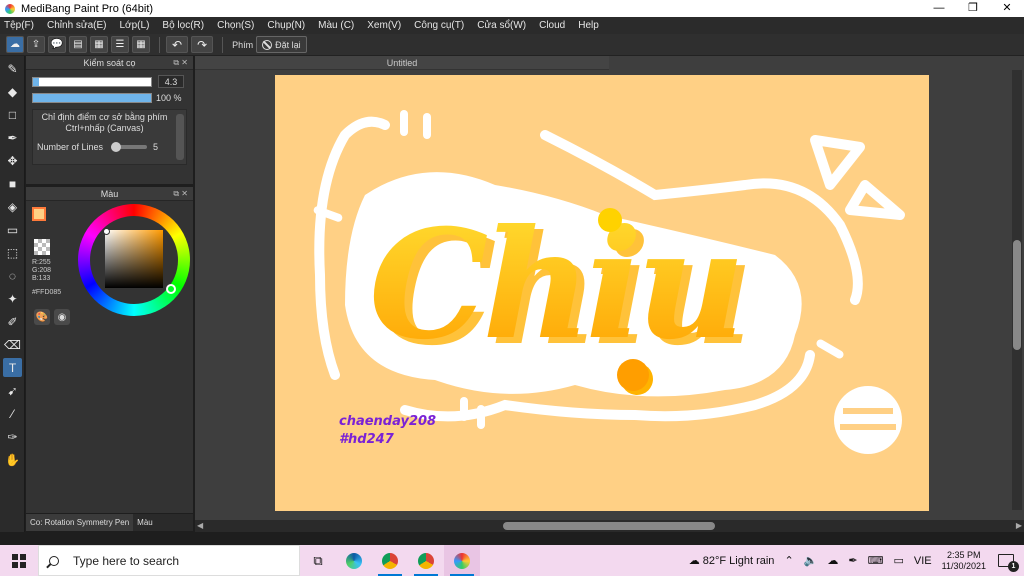 This screenshot has width=1024, height=576. Describe the element at coordinates (354, 560) in the screenshot. I see `edge-taskbar-button` at that location.